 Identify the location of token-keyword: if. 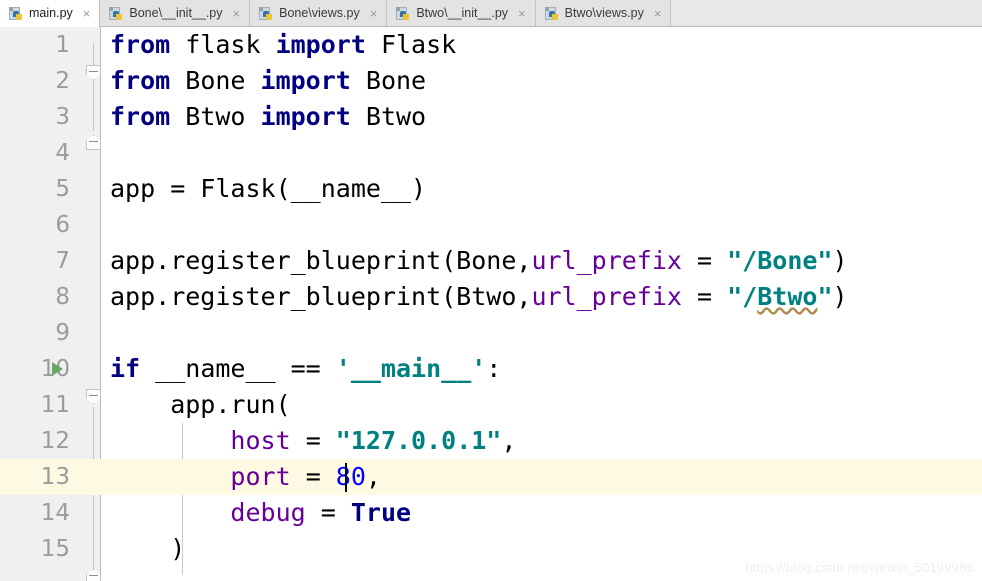
(125, 368).